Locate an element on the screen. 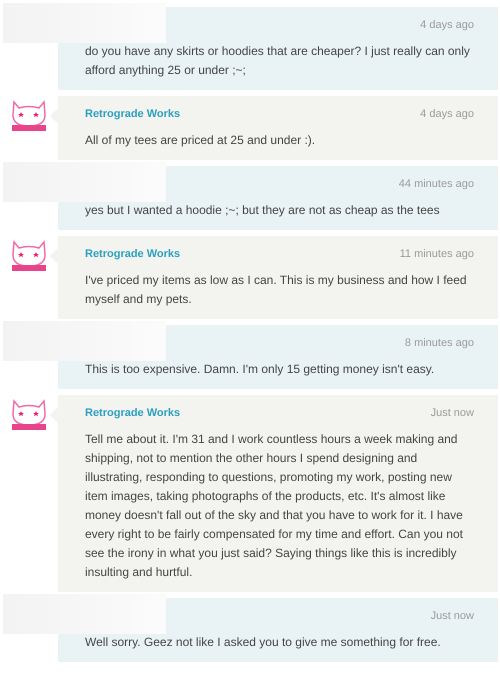  message-text: yes but I wanted a hoodie ;~; but they are not as cheap as the tees is located at coordinates (263, 210).